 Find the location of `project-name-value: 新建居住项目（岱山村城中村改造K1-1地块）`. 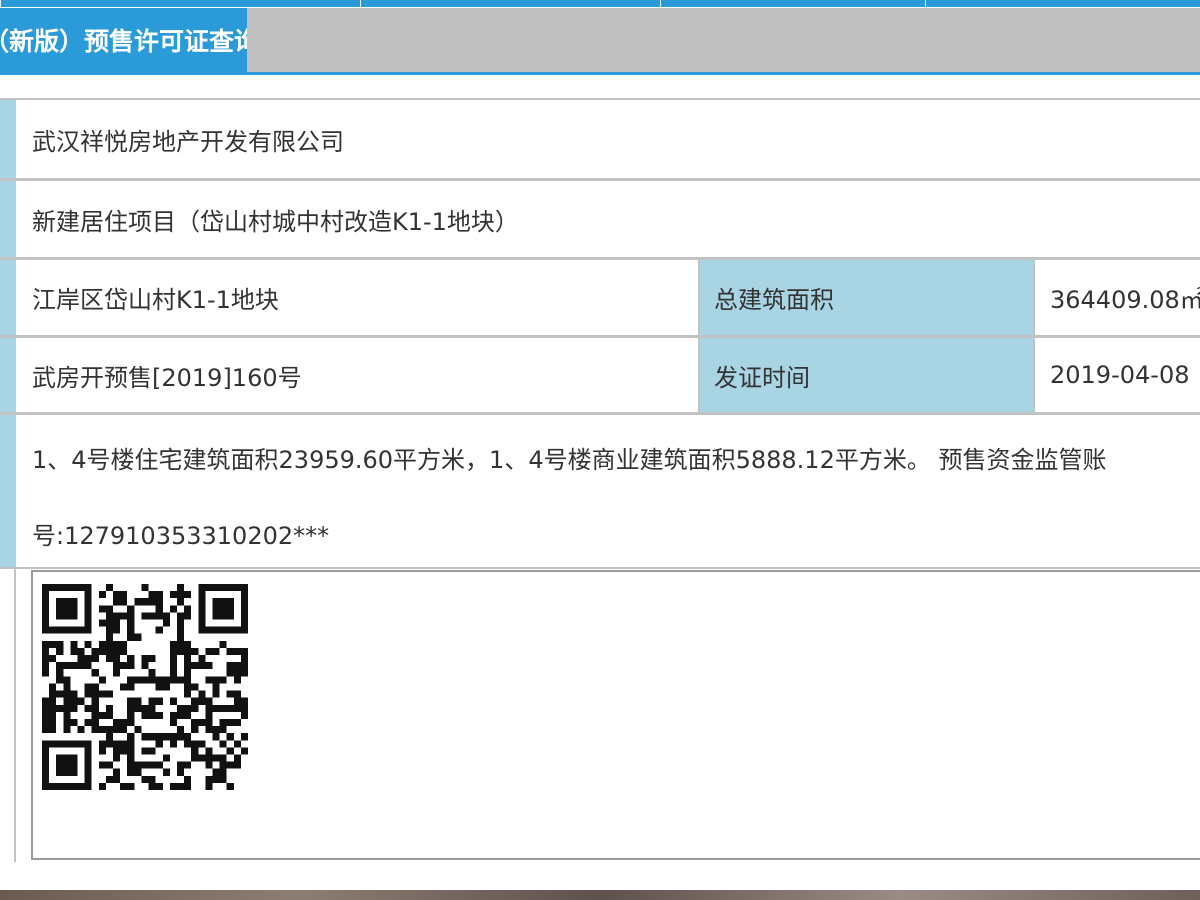

project-name-value: 新建居住项目（岱山村城中村改造K1-1地块） is located at coordinates (275, 221).